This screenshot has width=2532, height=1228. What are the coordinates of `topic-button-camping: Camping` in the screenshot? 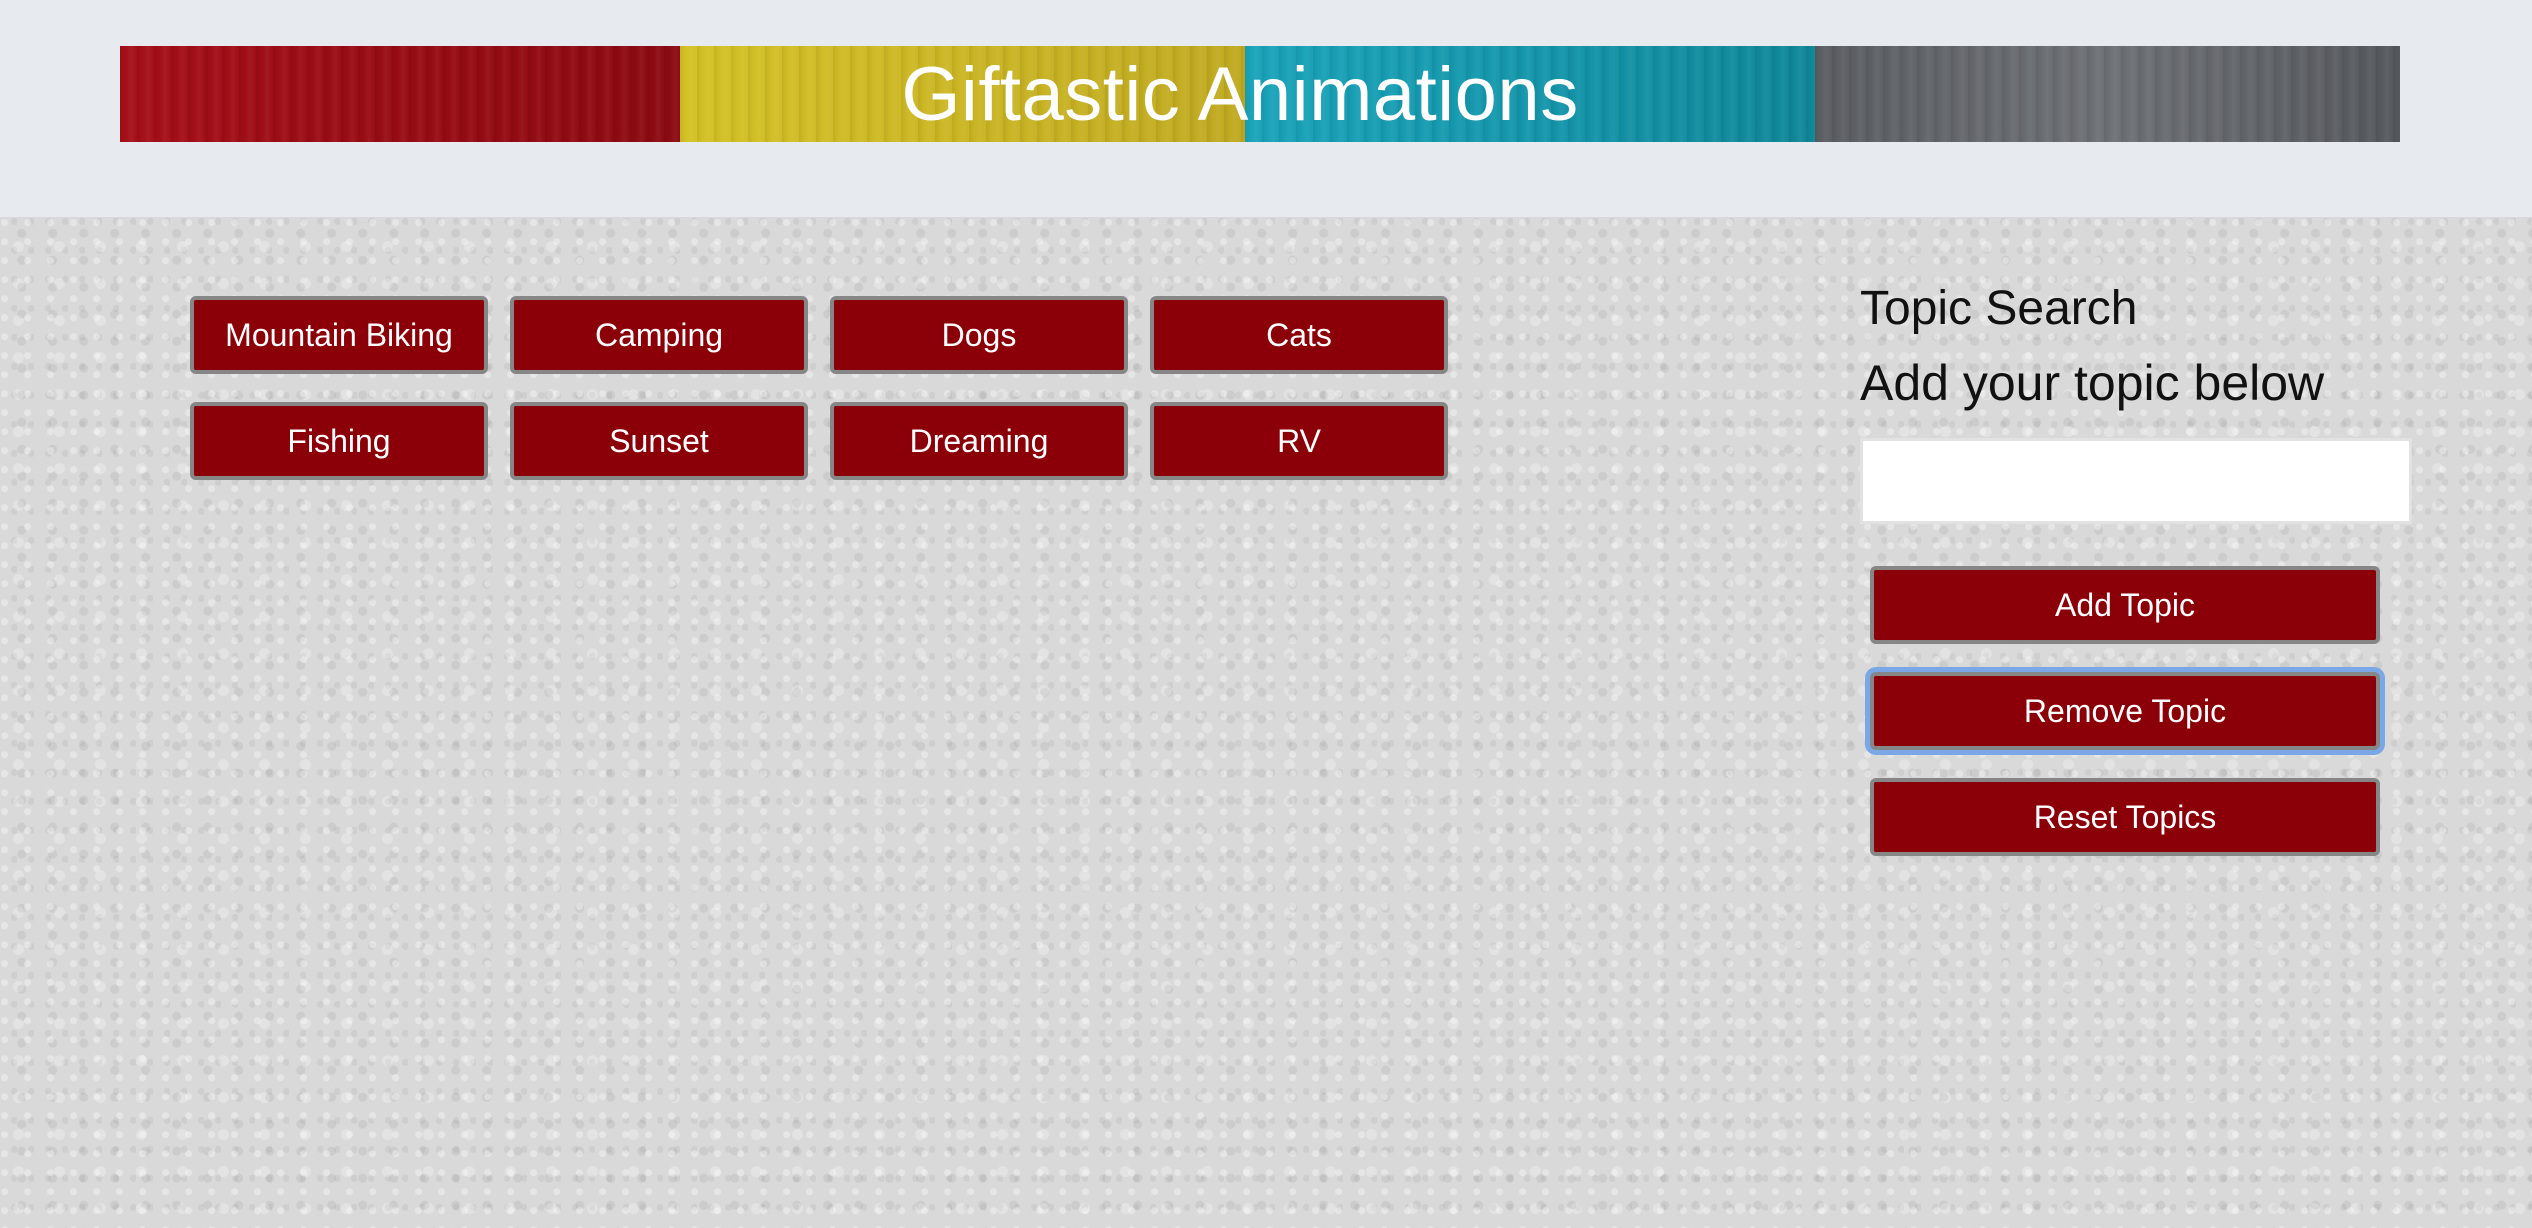 It's located at (659, 335).